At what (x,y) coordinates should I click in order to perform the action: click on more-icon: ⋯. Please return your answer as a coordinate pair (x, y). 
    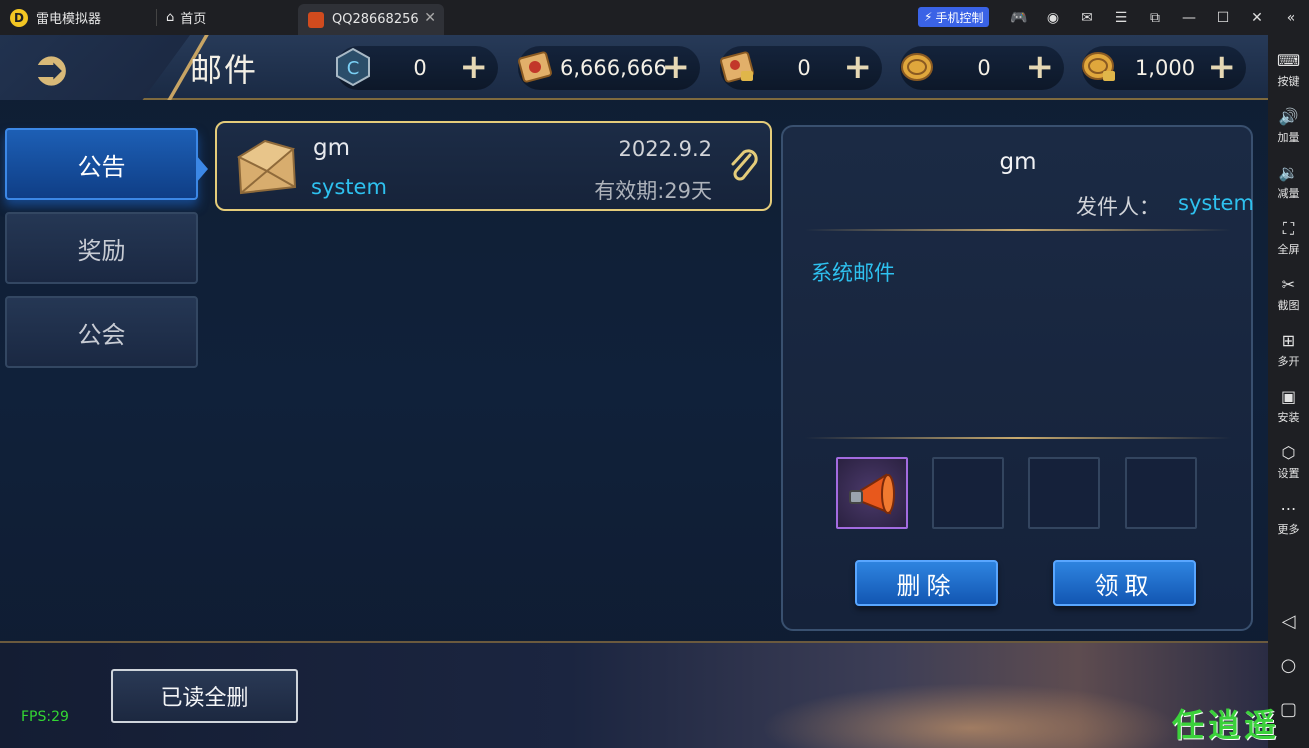
    Looking at the image, I should click on (1288, 508).